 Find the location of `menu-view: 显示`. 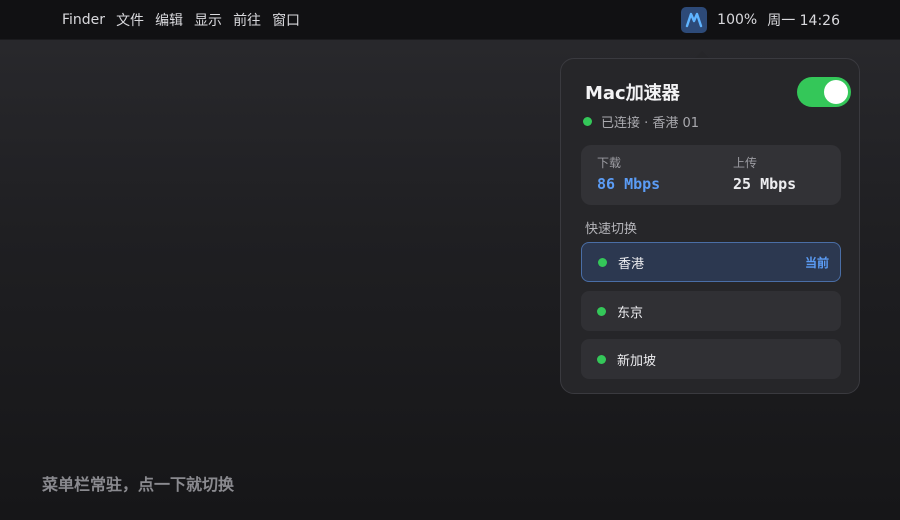

menu-view: 显示 is located at coordinates (208, 20).